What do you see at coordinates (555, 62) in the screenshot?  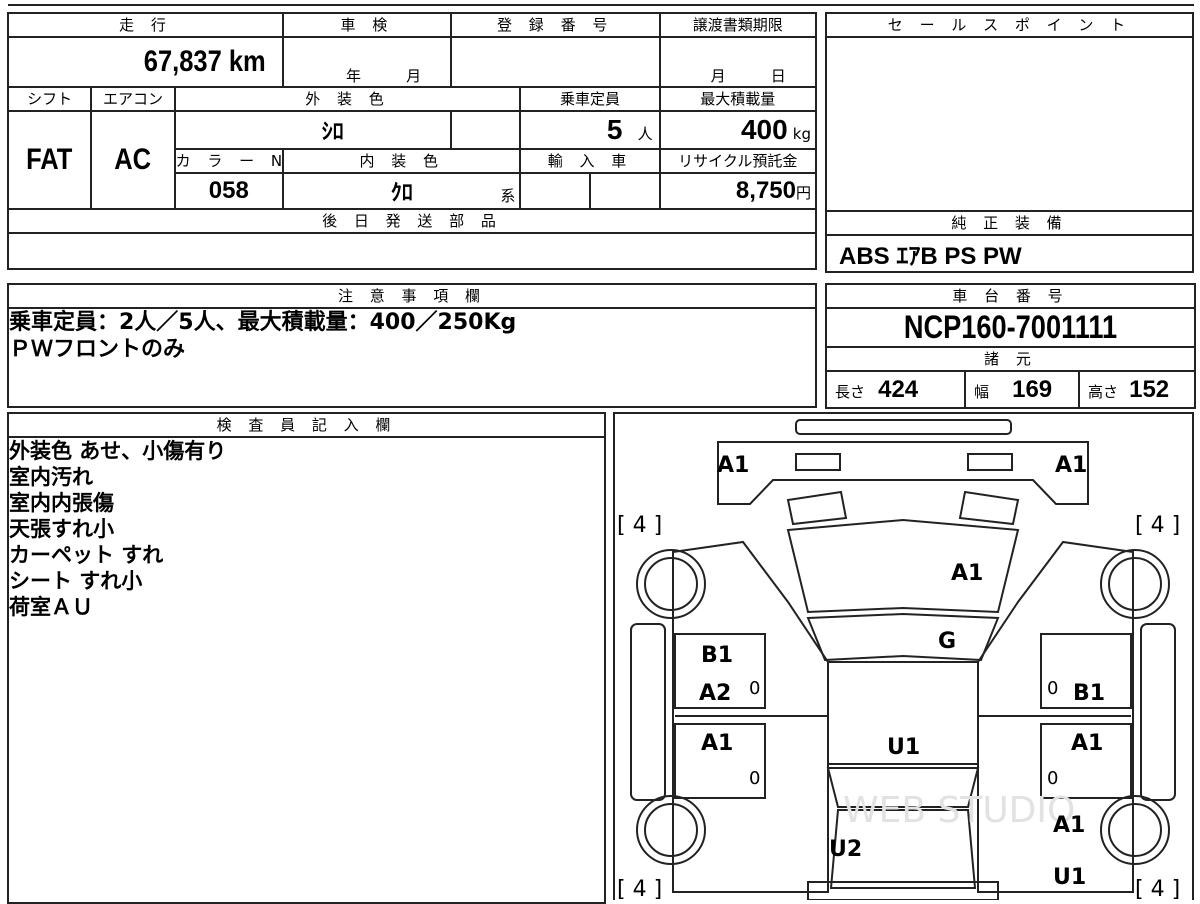 I see `registration-cell` at bounding box center [555, 62].